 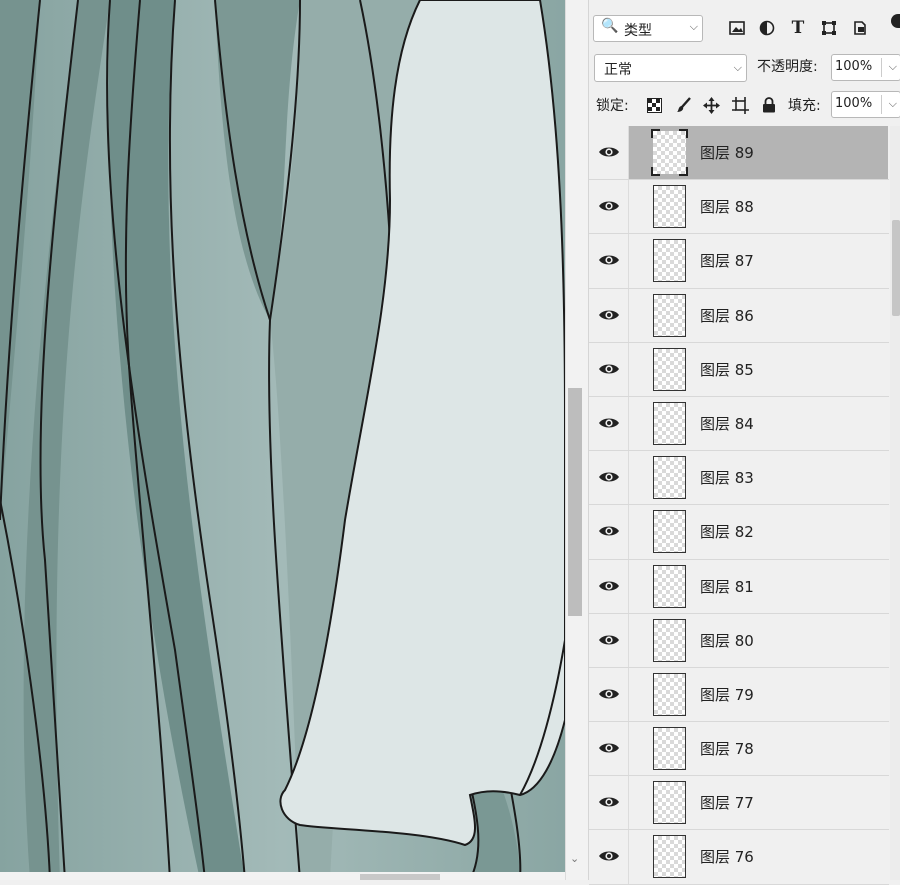 What do you see at coordinates (612, 106) in the screenshot?
I see `lock-label: 锁定:` at bounding box center [612, 106].